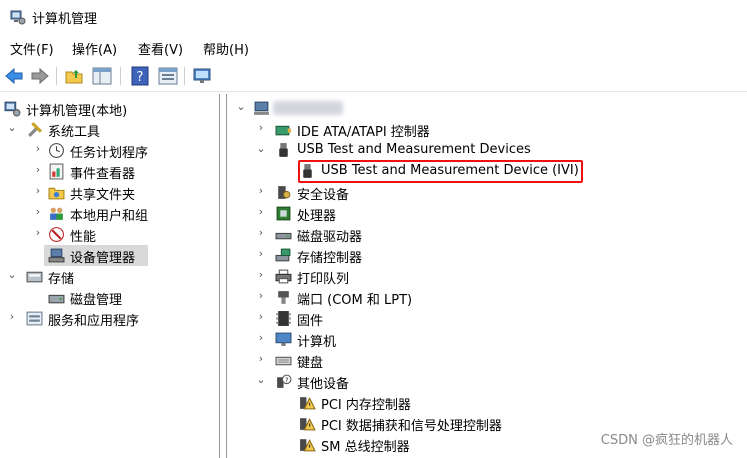 The image size is (747, 458). What do you see at coordinates (65, 19) in the screenshot?
I see `window-title: 计算机管理` at bounding box center [65, 19].